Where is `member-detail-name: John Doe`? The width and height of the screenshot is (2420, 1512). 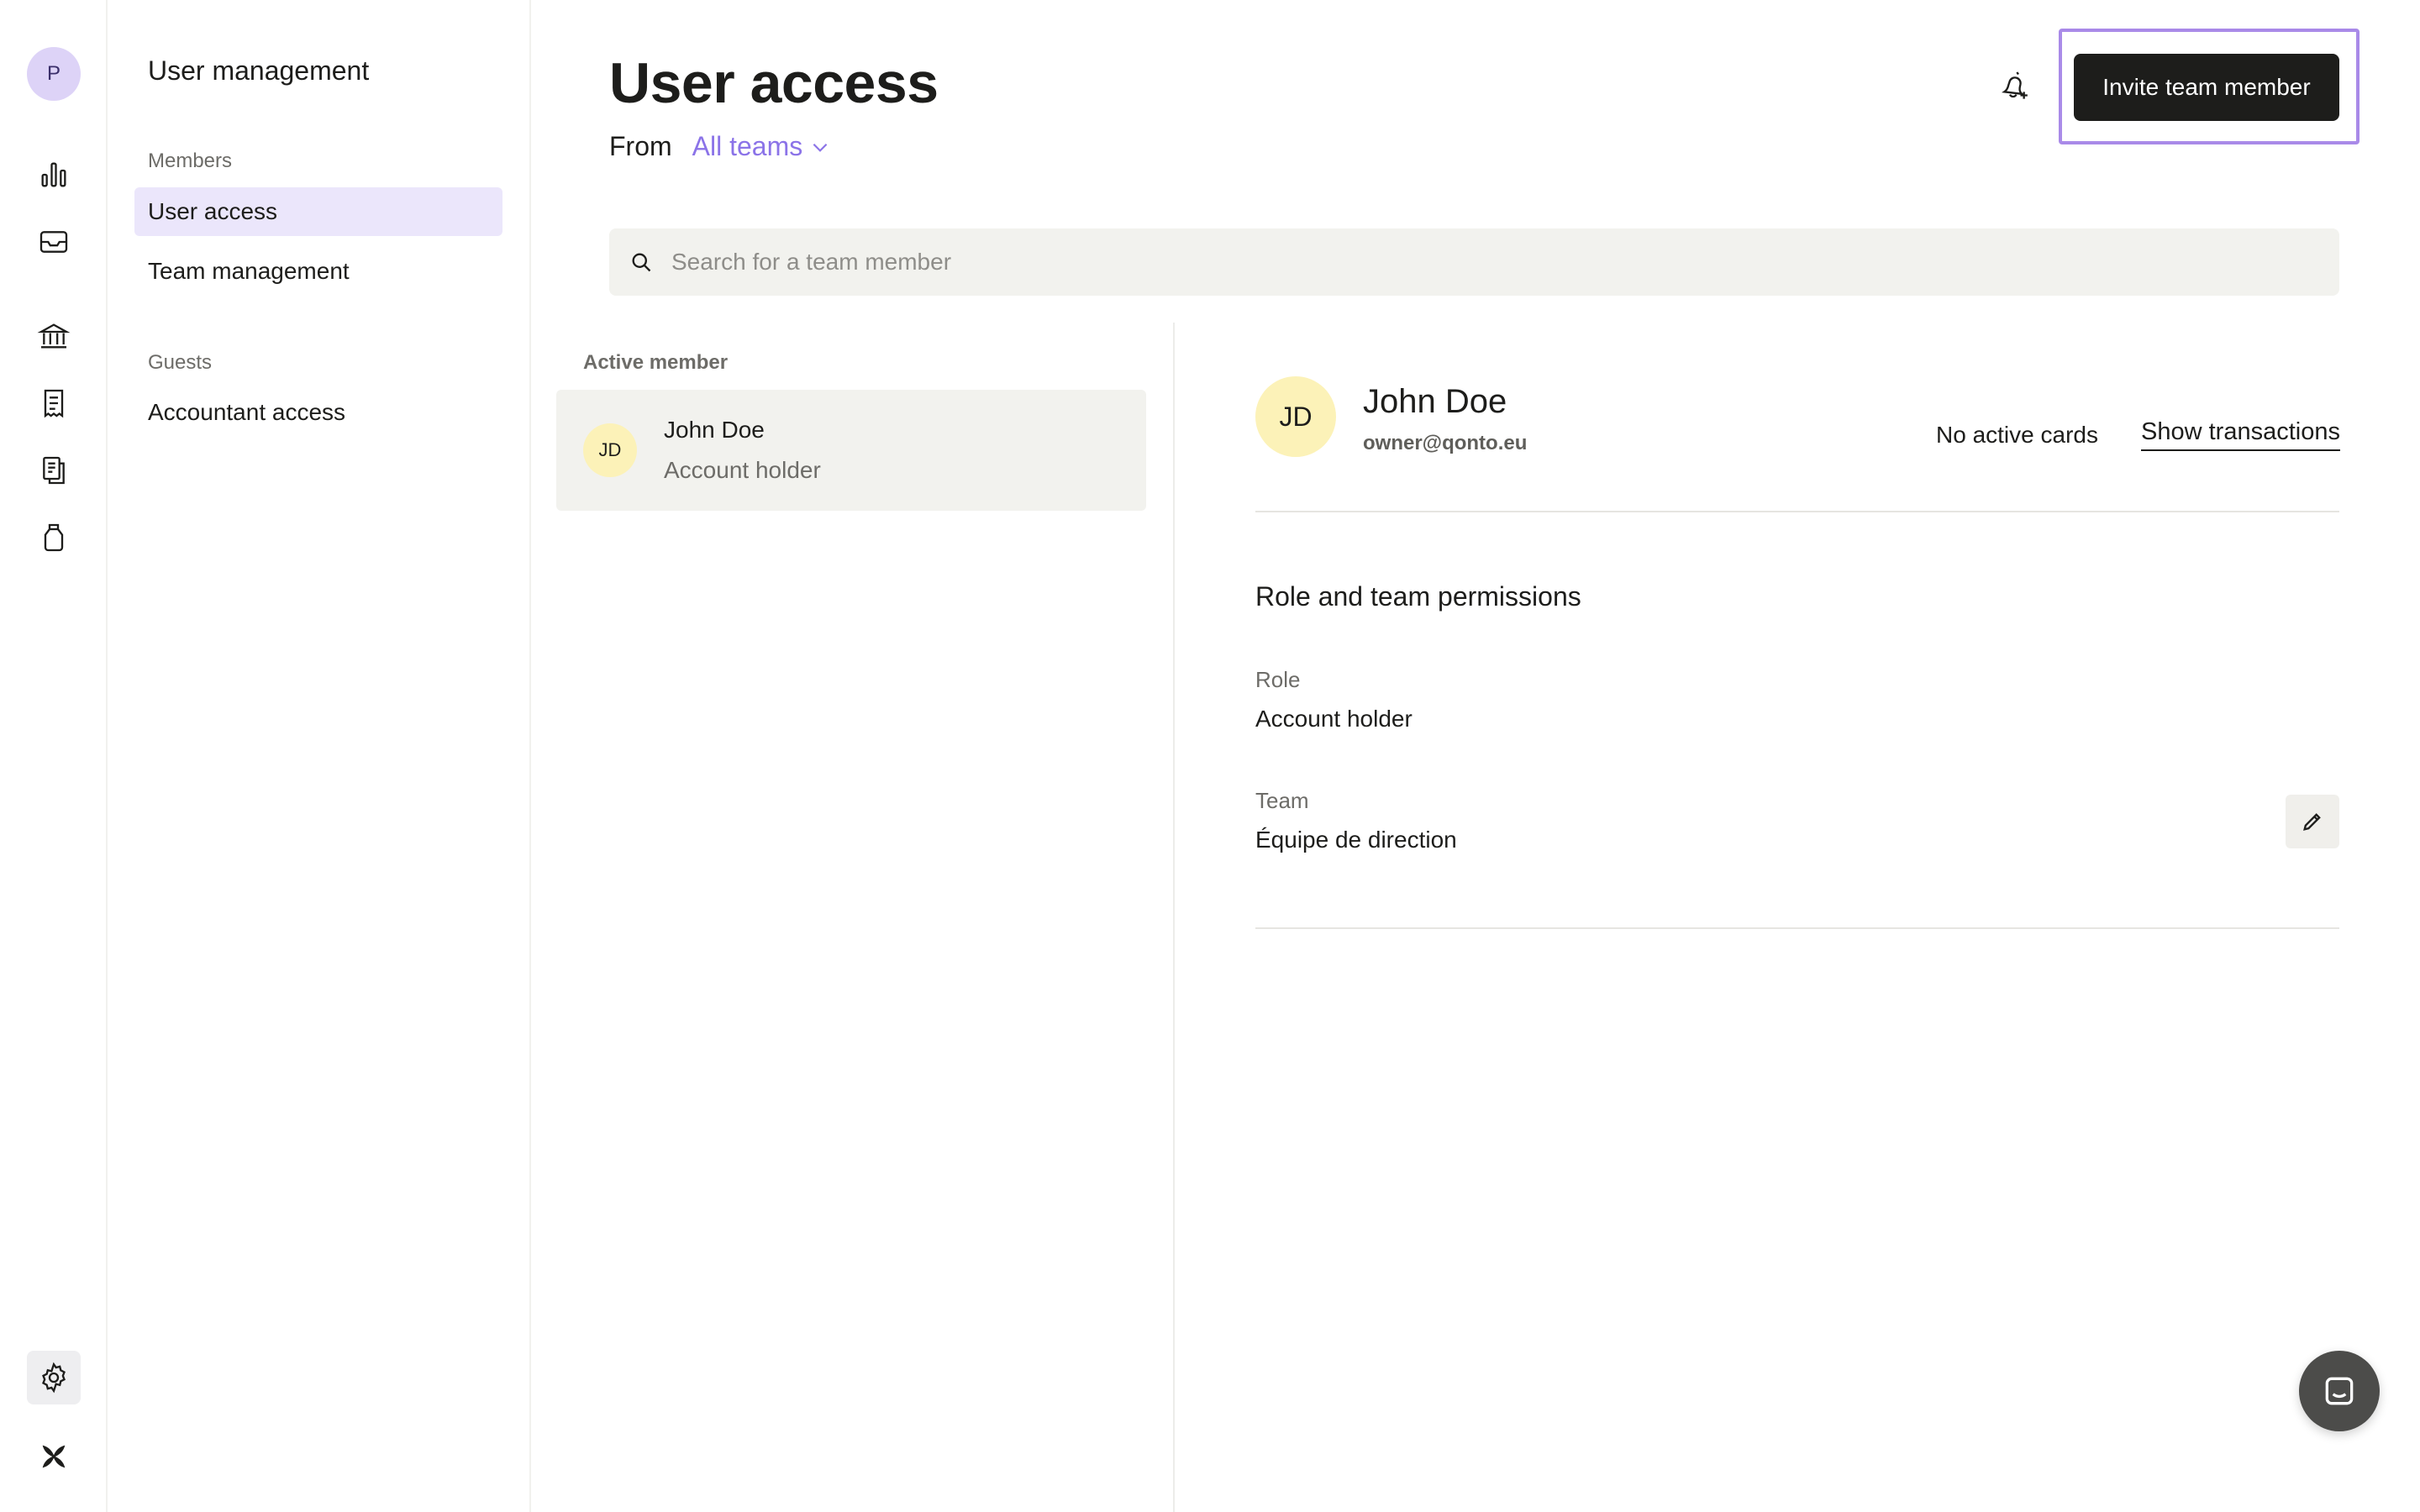
member-detail-name: John Doe is located at coordinates (1435, 401).